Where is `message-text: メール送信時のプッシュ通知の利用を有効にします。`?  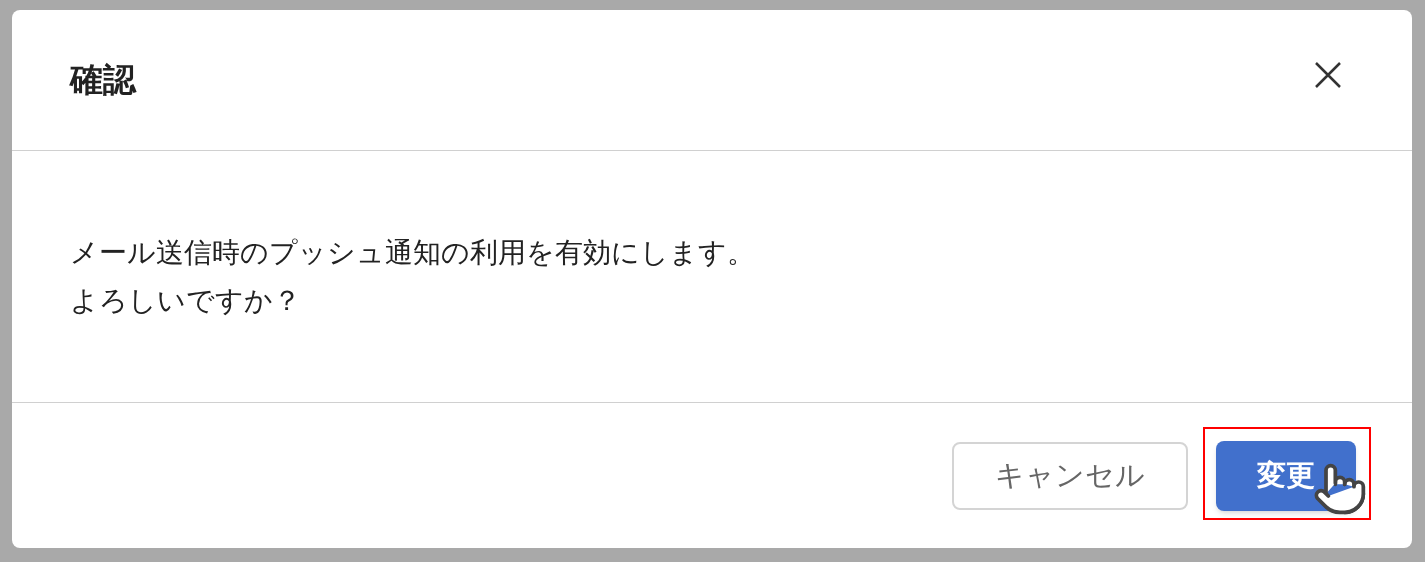 message-text: メール送信時のプッシュ通知の利用を有効にします。 is located at coordinates (413, 252).